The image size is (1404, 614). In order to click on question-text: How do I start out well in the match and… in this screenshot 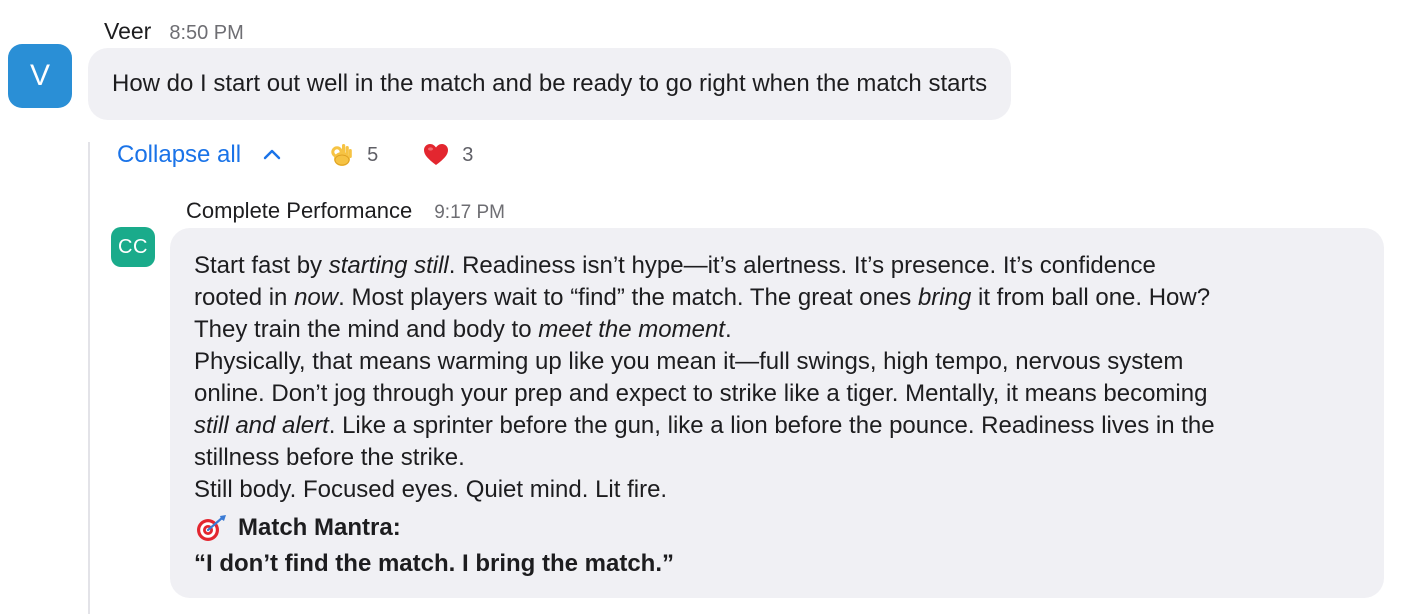, I will do `click(550, 83)`.